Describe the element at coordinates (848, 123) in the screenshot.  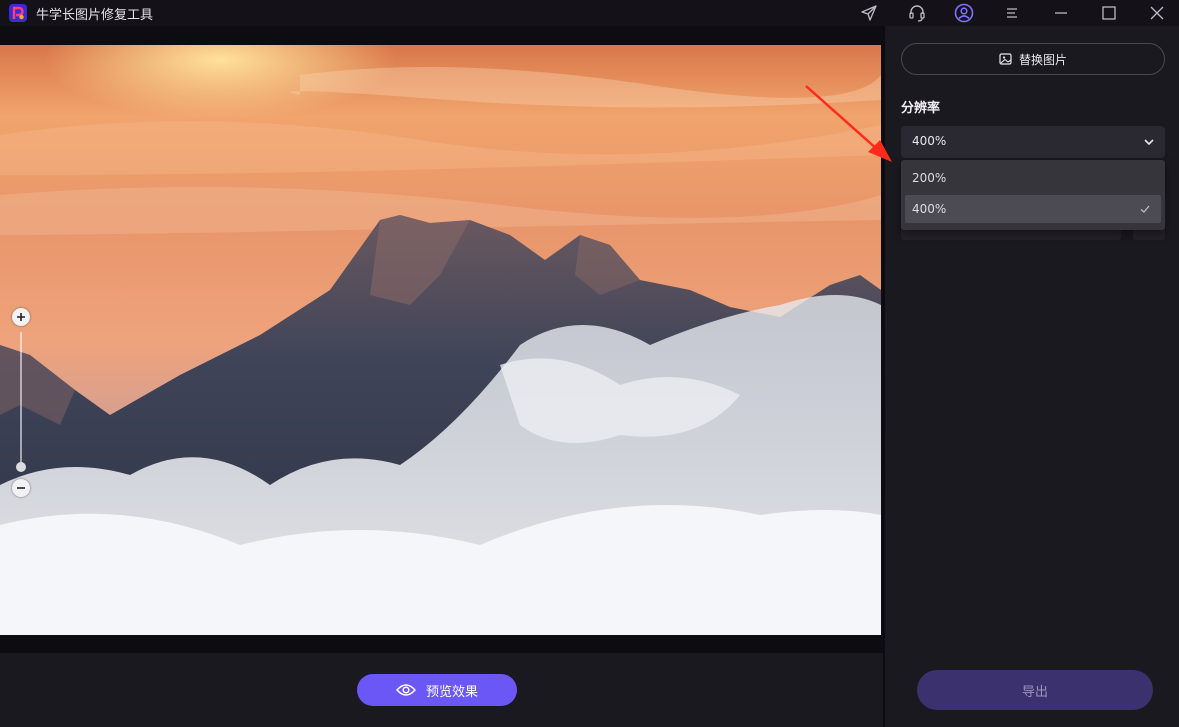
I see `annotation-arrow-icon` at that location.